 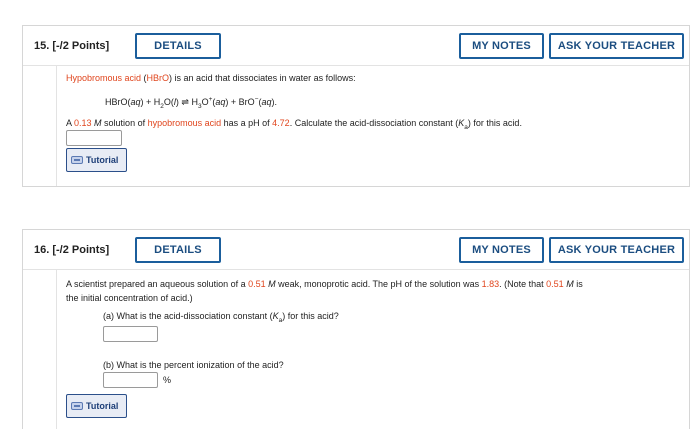 I want to click on question-16-number: 16. [-/2 Points], so click(x=72, y=250).